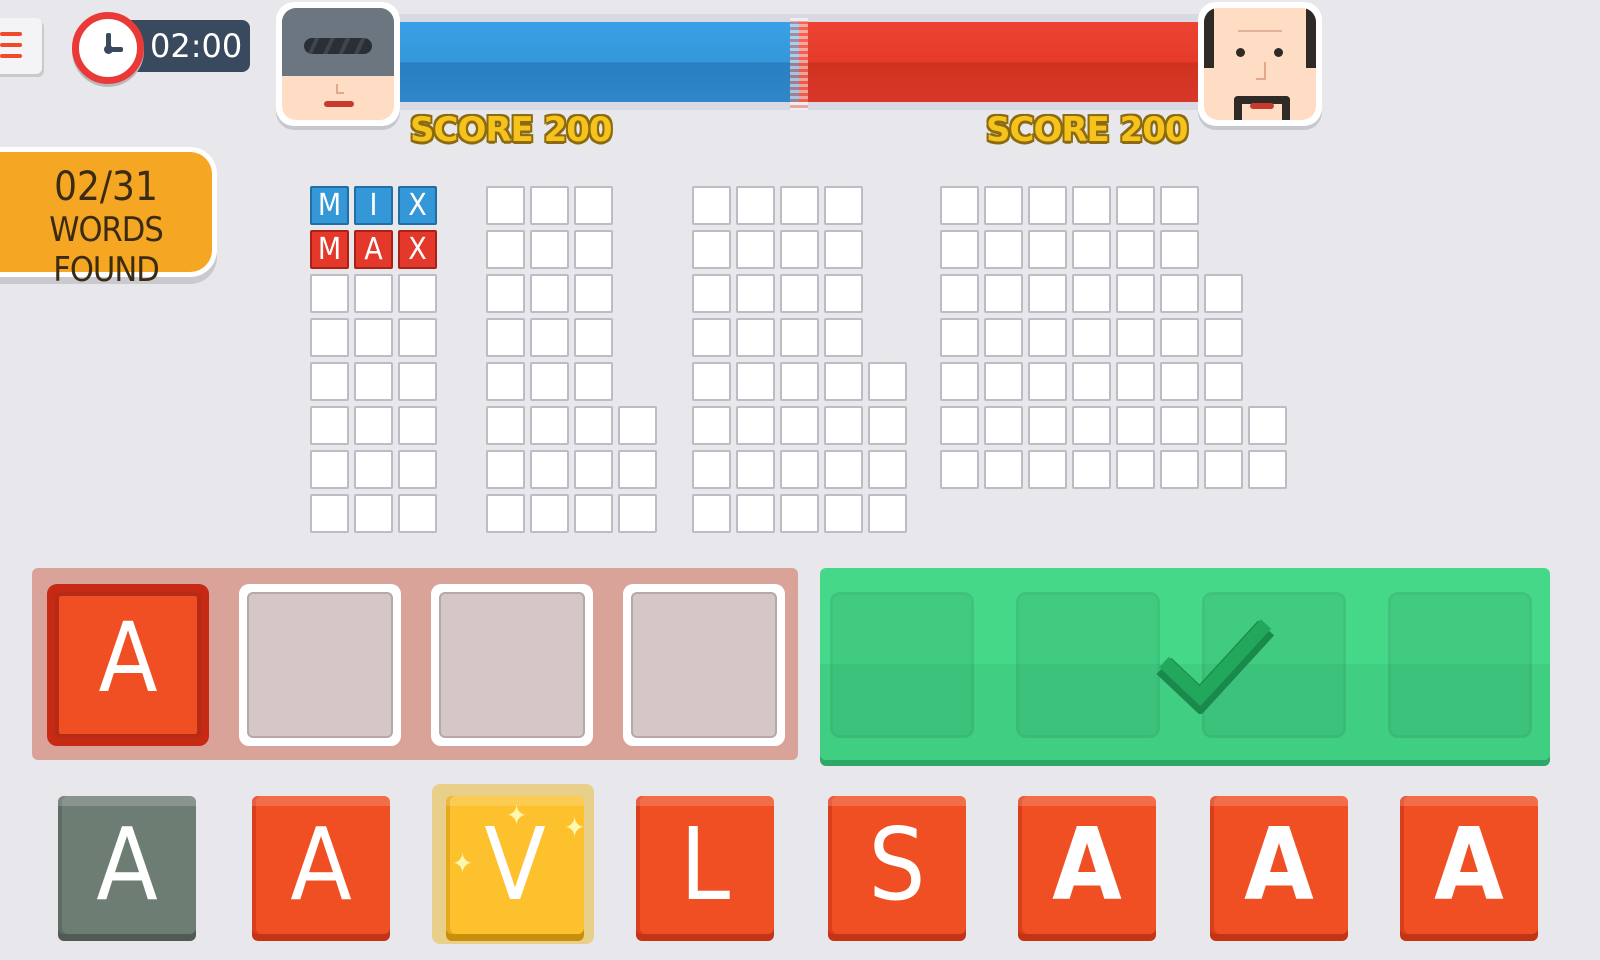 The height and width of the screenshot is (960, 1600). I want to click on checkmark-icon, so click(1215, 666).